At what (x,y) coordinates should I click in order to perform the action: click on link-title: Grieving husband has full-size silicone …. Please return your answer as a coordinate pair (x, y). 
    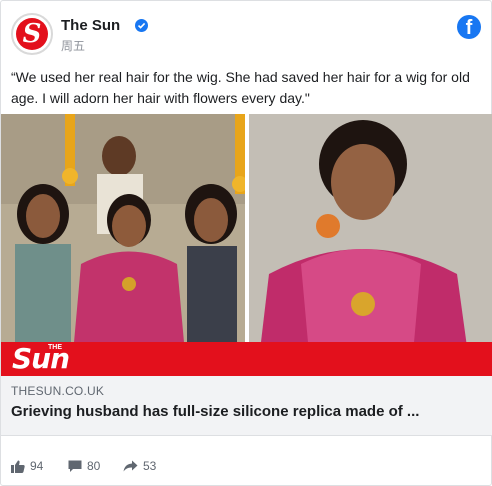
    Looking at the image, I should click on (246, 411).